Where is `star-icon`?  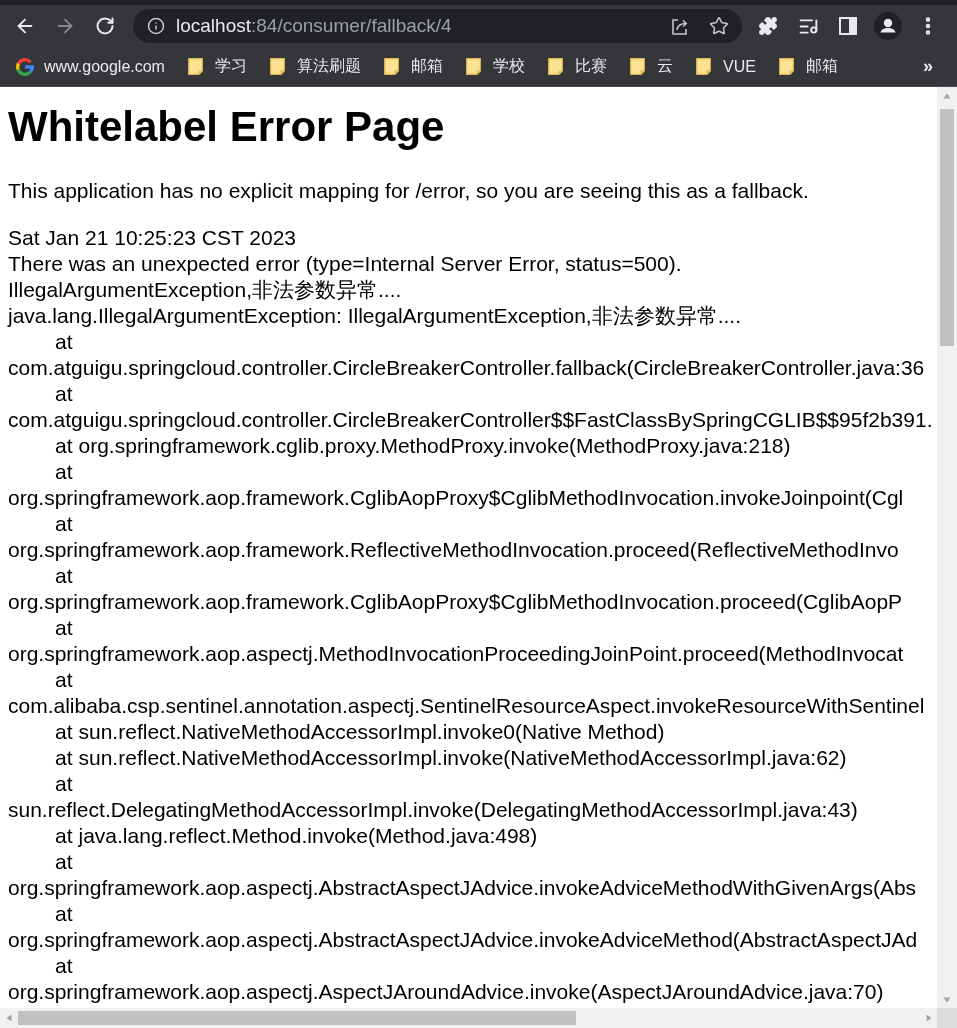 star-icon is located at coordinates (719, 26).